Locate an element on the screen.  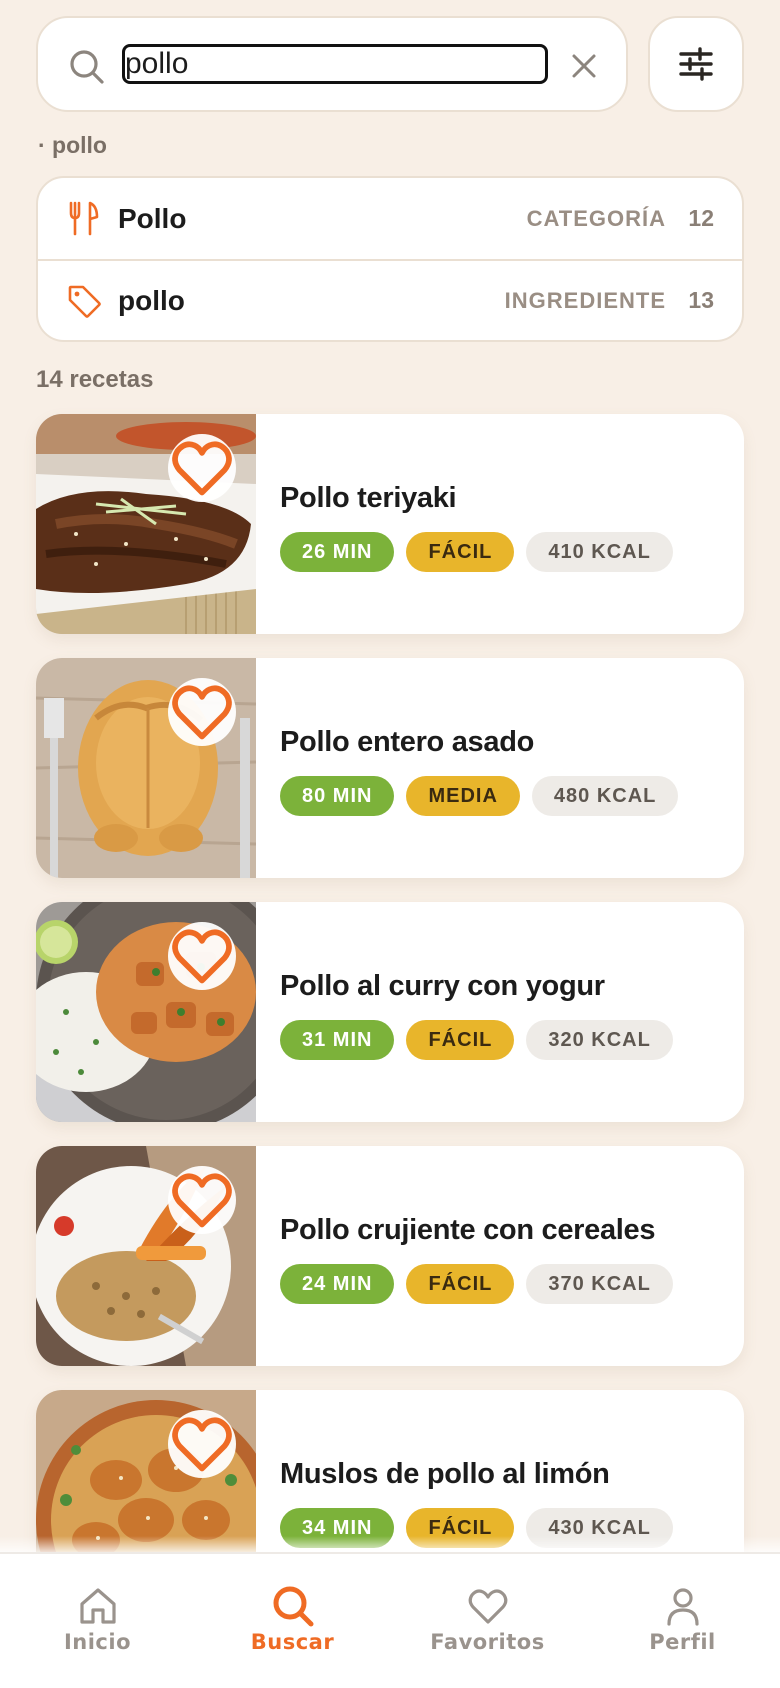
sliders-icon is located at coordinates (696, 64).